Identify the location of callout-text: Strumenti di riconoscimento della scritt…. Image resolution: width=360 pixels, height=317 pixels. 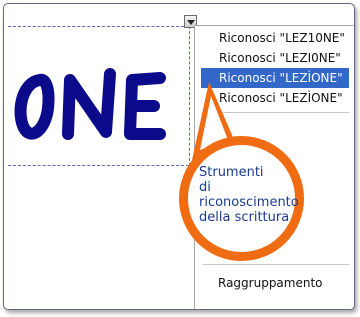
(254, 195).